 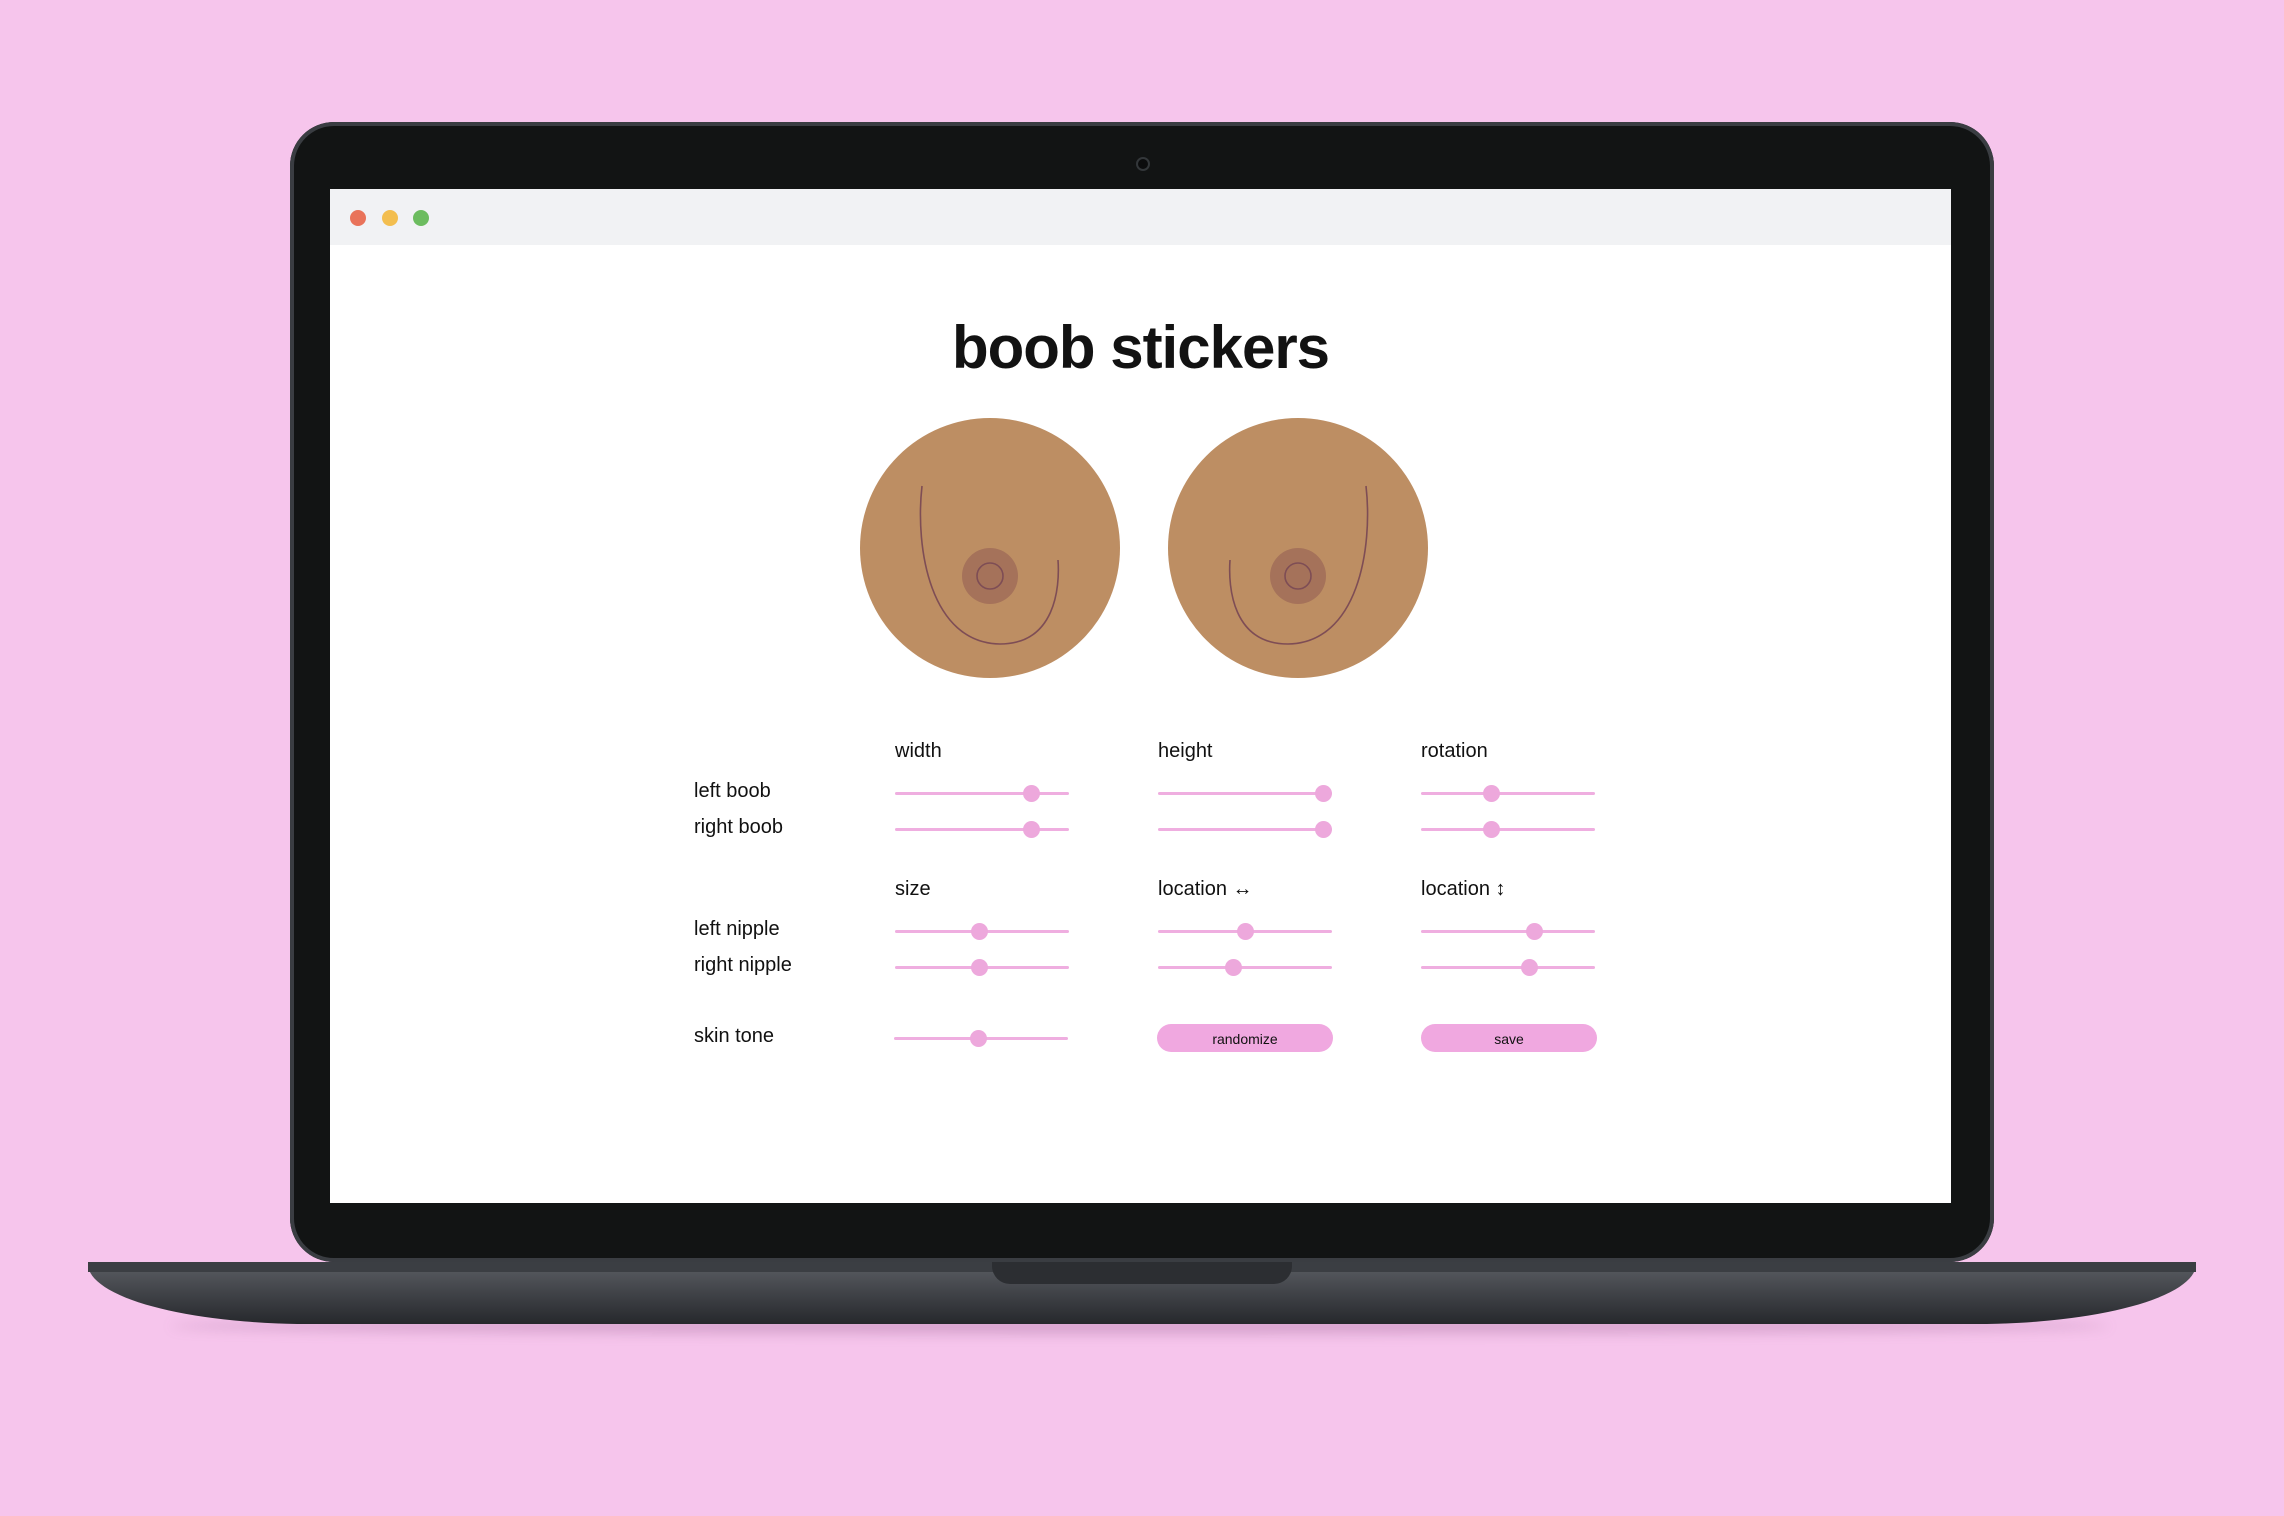 I want to click on row-label-skin-tone: skin tone, so click(x=734, y=1036).